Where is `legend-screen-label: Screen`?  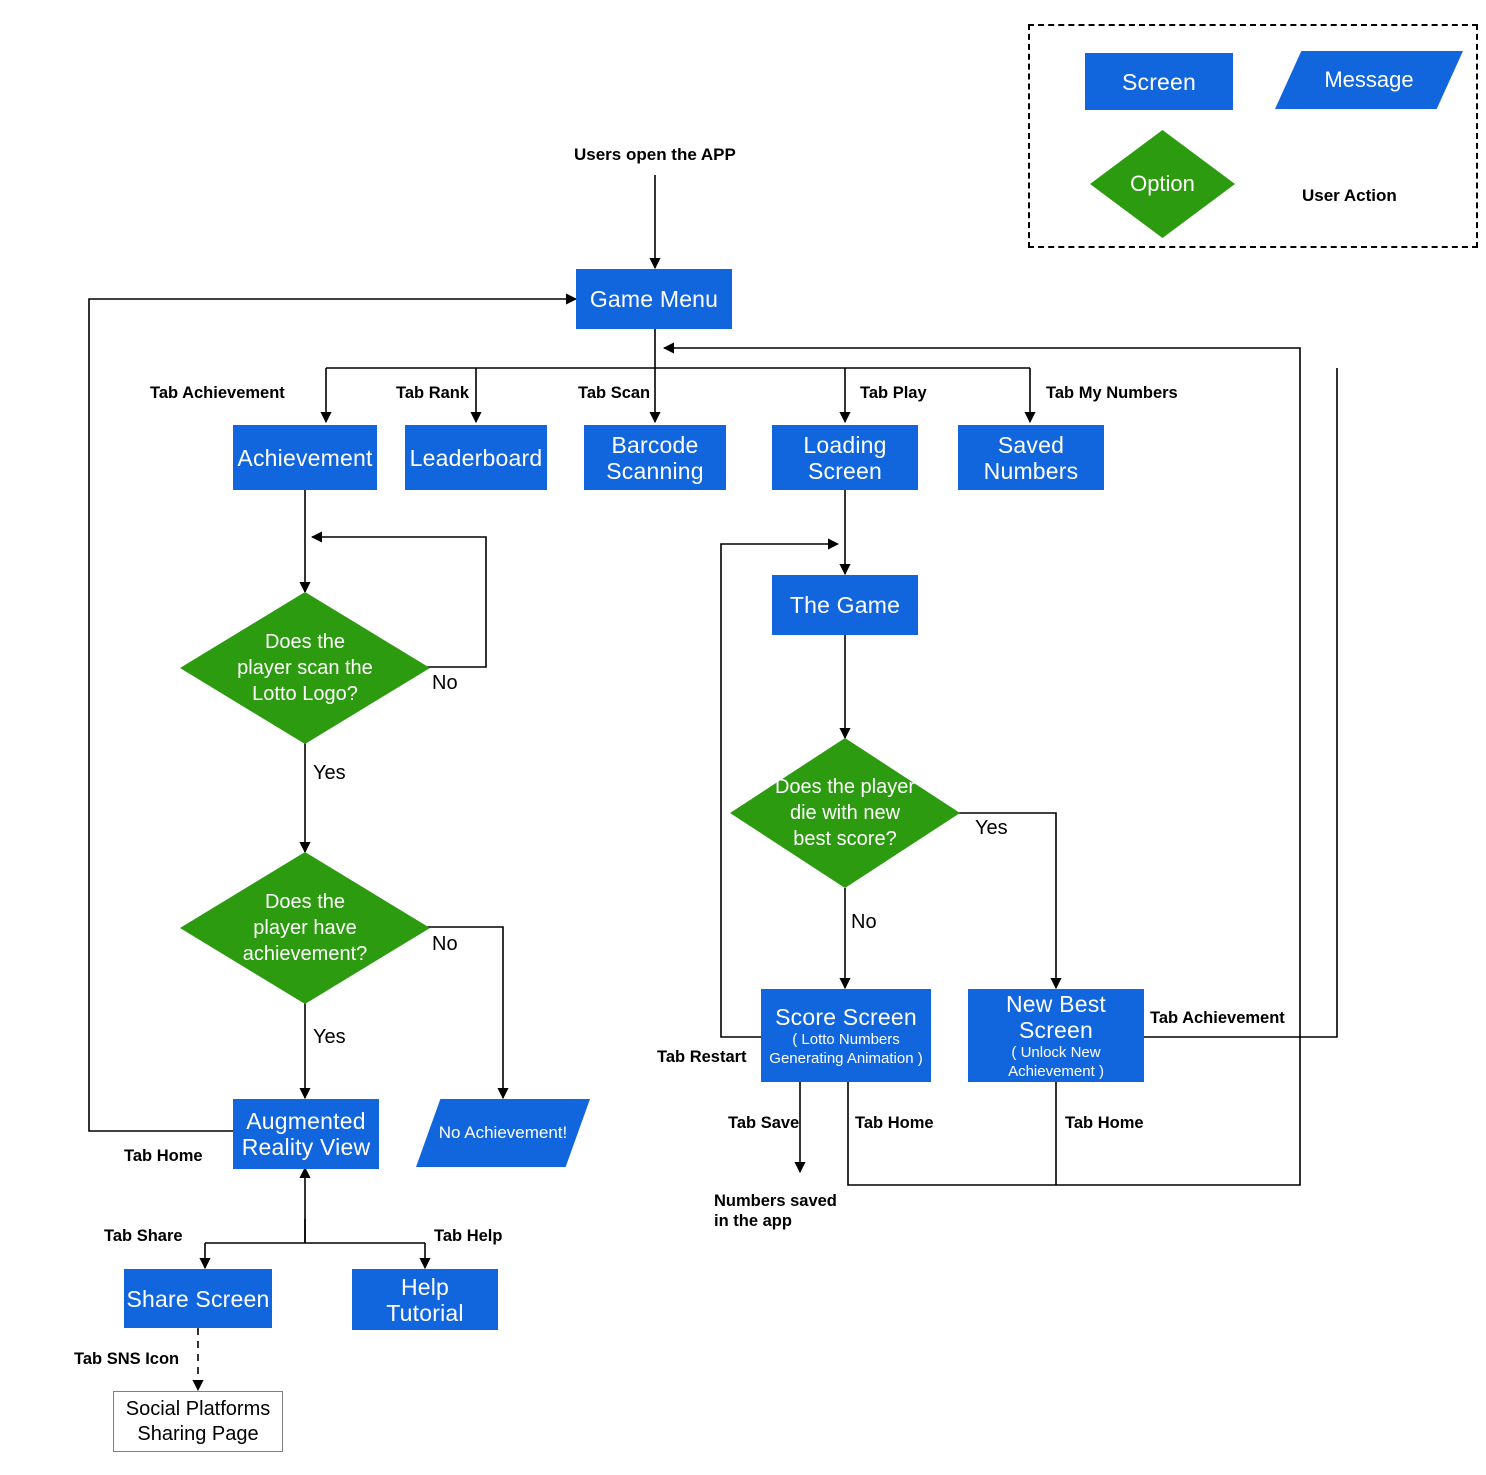 legend-screen-label: Screen is located at coordinates (1159, 81).